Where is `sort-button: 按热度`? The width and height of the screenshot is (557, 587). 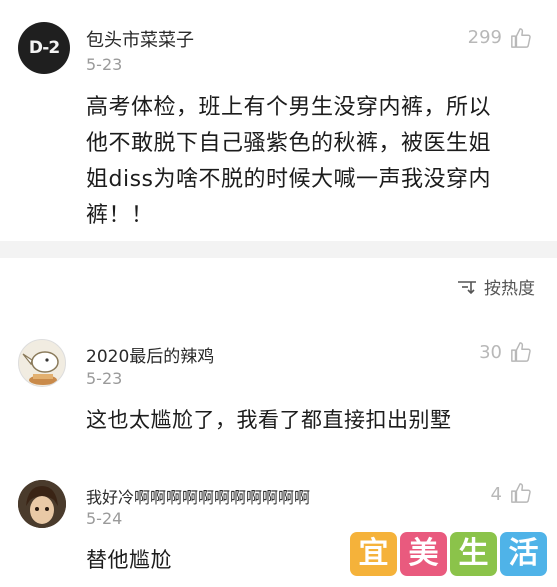 sort-button: 按热度 is located at coordinates (496, 286).